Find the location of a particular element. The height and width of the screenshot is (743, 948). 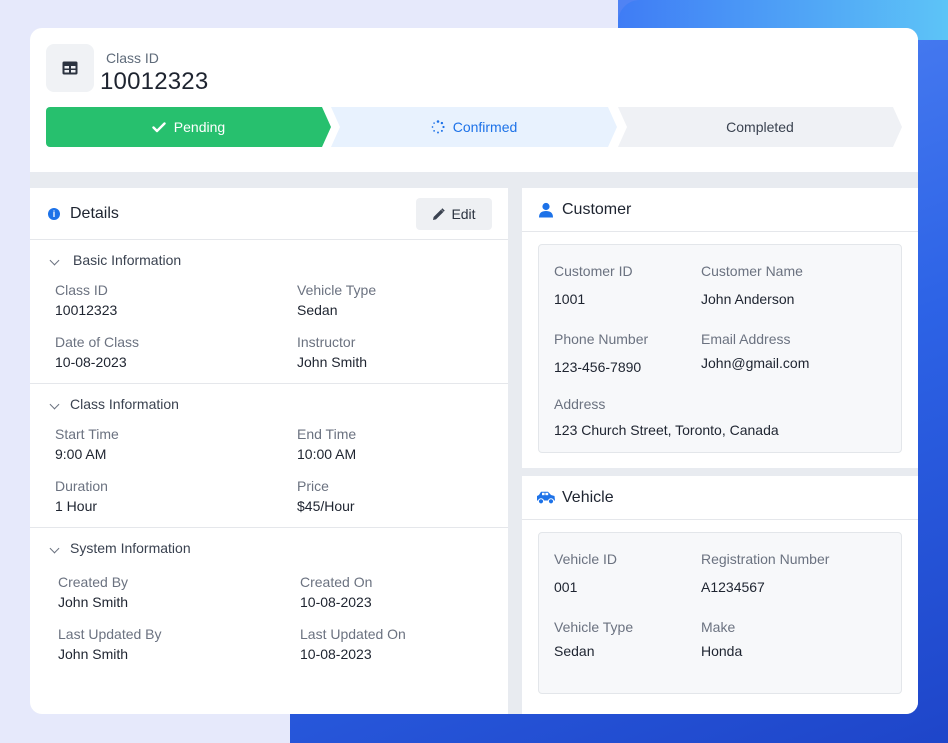

price-value: $45/Hour is located at coordinates (326, 506).